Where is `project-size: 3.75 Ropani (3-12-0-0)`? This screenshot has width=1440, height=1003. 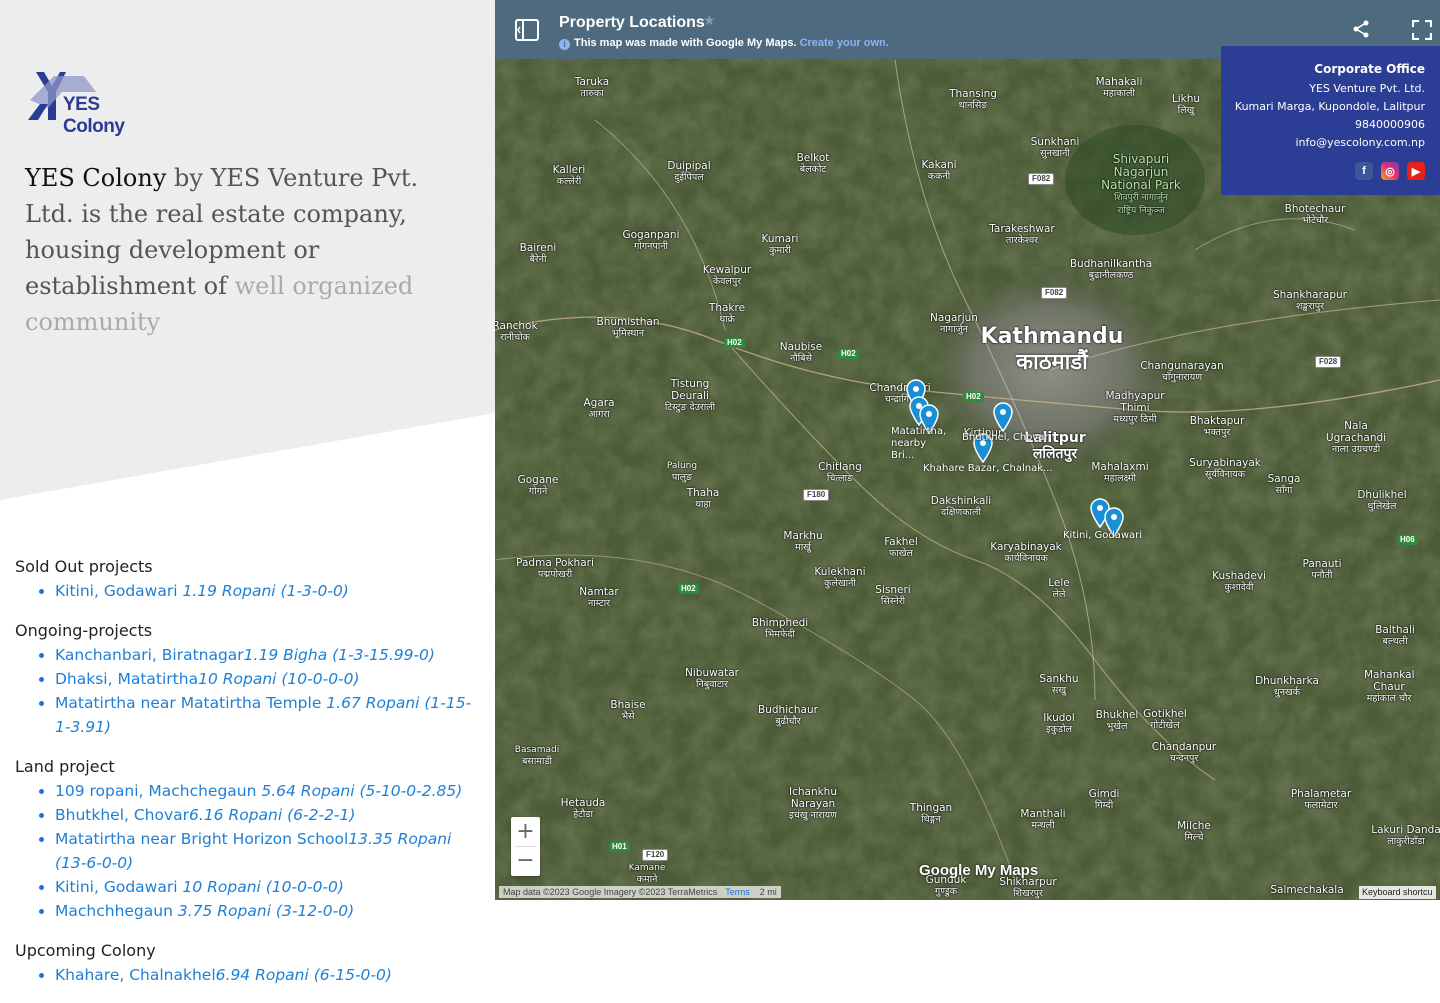
project-size: 3.75 Ropani (3-12-0-0) is located at coordinates (266, 911).